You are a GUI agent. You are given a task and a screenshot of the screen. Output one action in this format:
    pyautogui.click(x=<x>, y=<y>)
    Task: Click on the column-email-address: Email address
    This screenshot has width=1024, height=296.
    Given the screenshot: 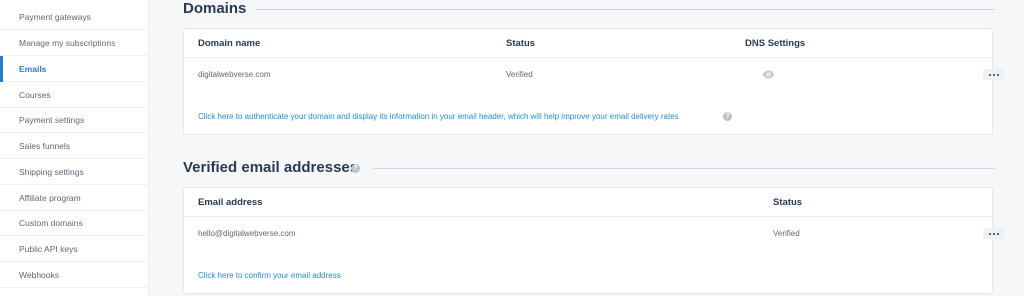 What is the action you would take?
    pyautogui.click(x=230, y=202)
    